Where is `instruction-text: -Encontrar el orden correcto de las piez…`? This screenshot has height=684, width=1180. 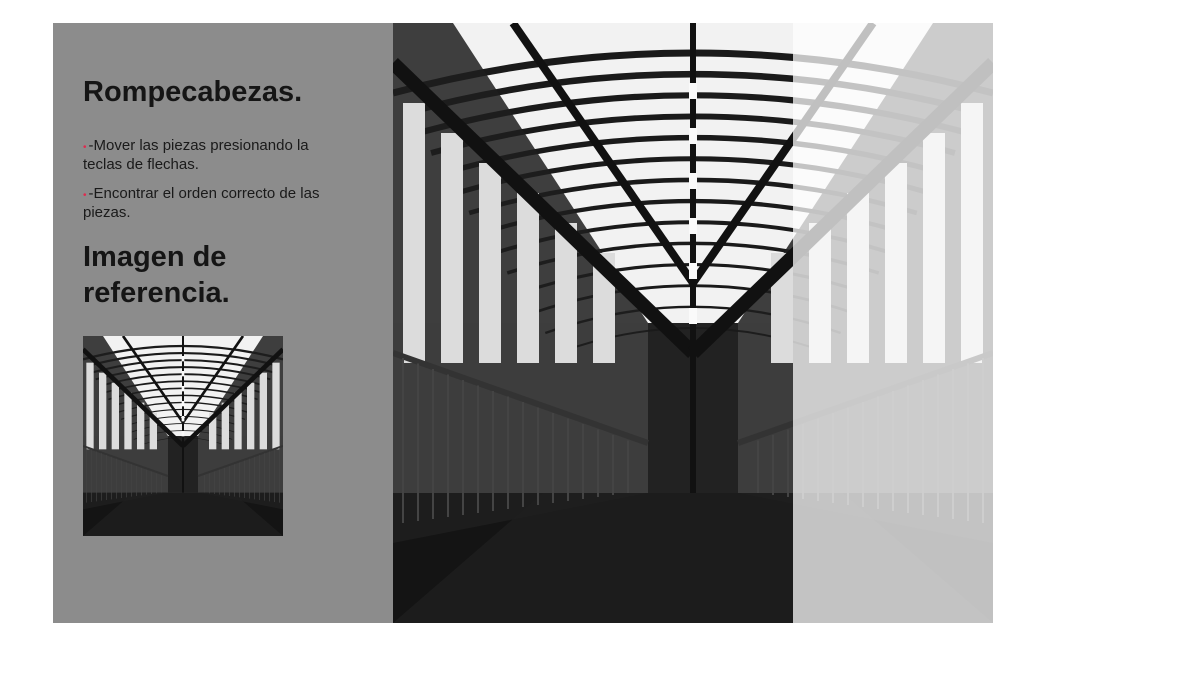
instruction-text: -Encontrar el orden correcto de las piez… is located at coordinates (201, 203).